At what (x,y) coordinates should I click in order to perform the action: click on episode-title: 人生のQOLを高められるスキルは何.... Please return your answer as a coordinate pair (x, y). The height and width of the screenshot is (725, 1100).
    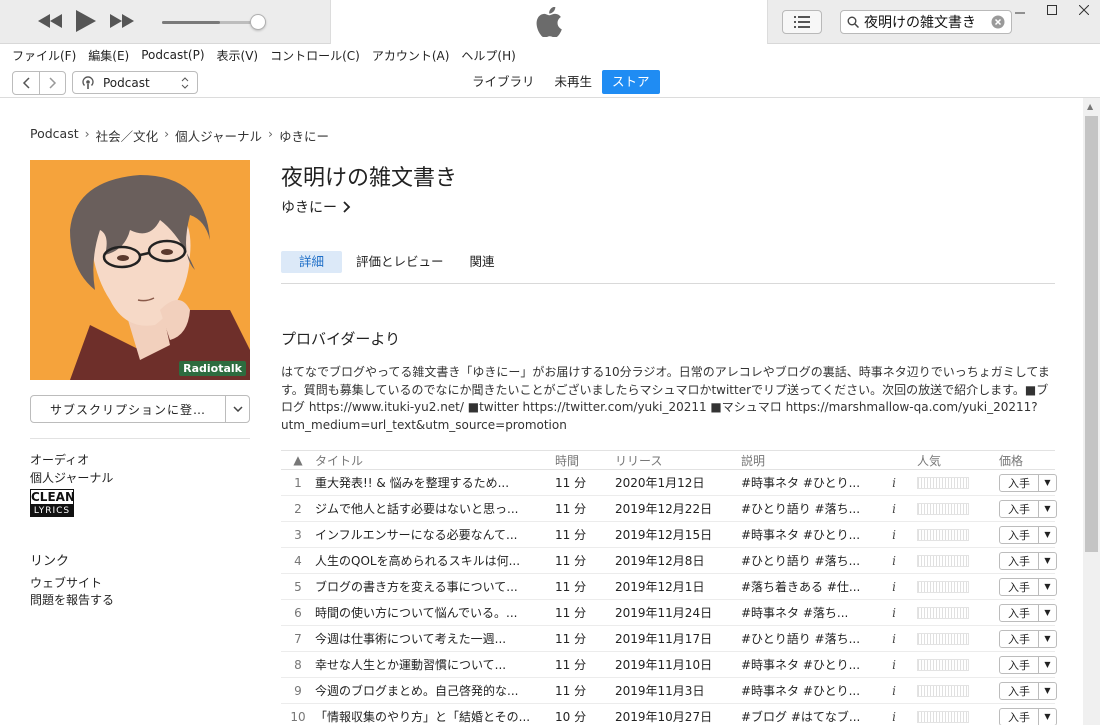
    Looking at the image, I should click on (435, 560).